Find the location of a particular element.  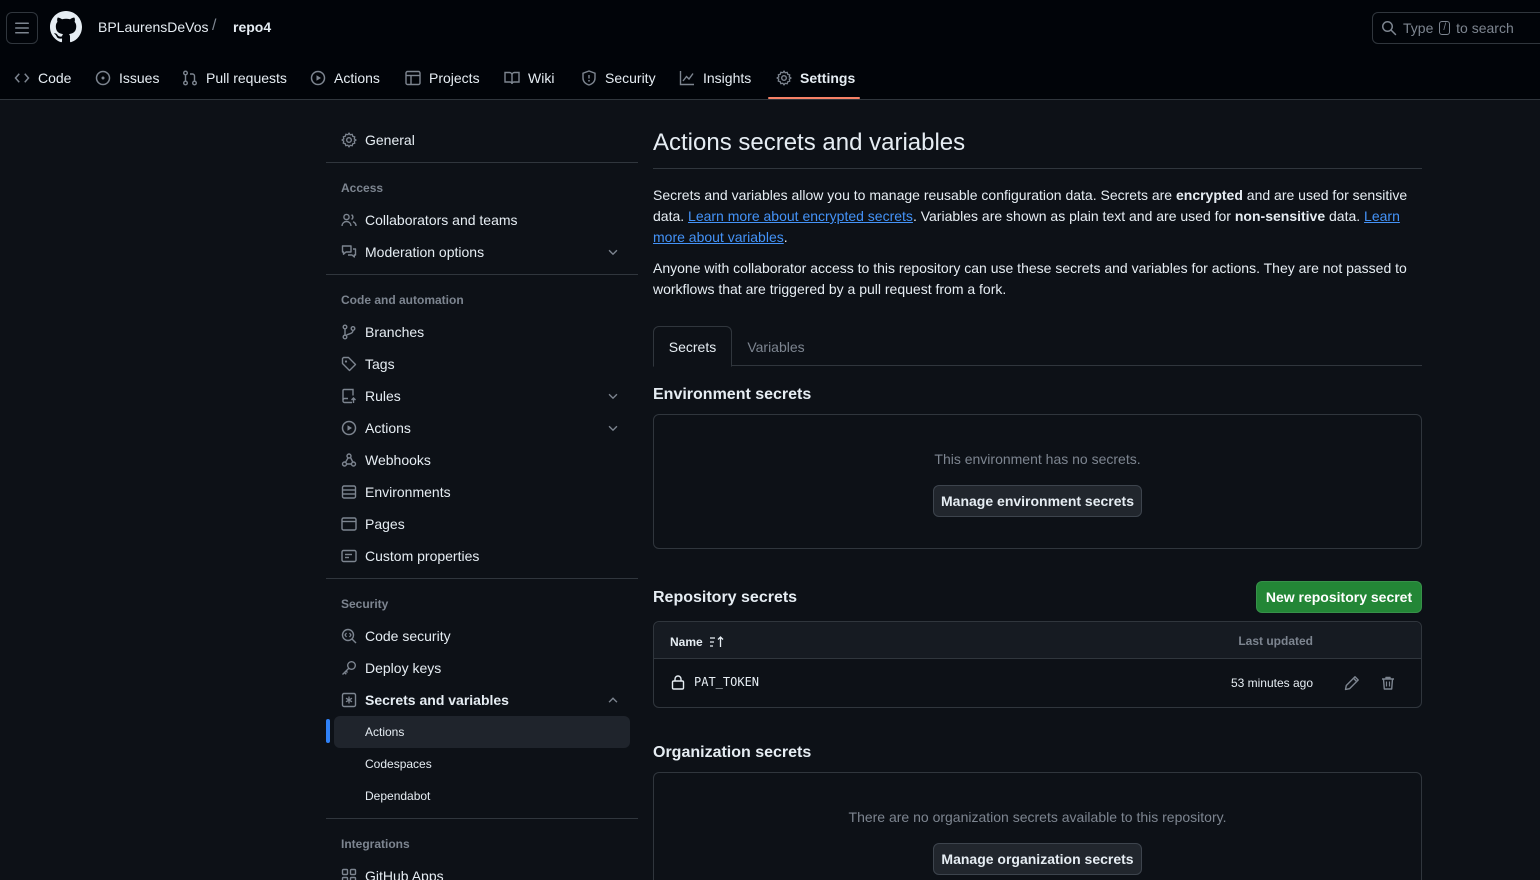

key-icon is located at coordinates (349, 668).